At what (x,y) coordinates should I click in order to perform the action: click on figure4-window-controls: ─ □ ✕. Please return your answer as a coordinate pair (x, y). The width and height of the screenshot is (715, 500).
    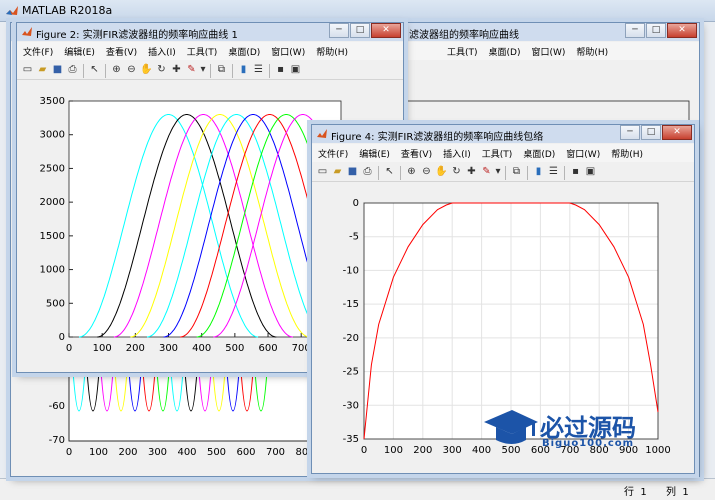
    Looking at the image, I should click on (655, 133).